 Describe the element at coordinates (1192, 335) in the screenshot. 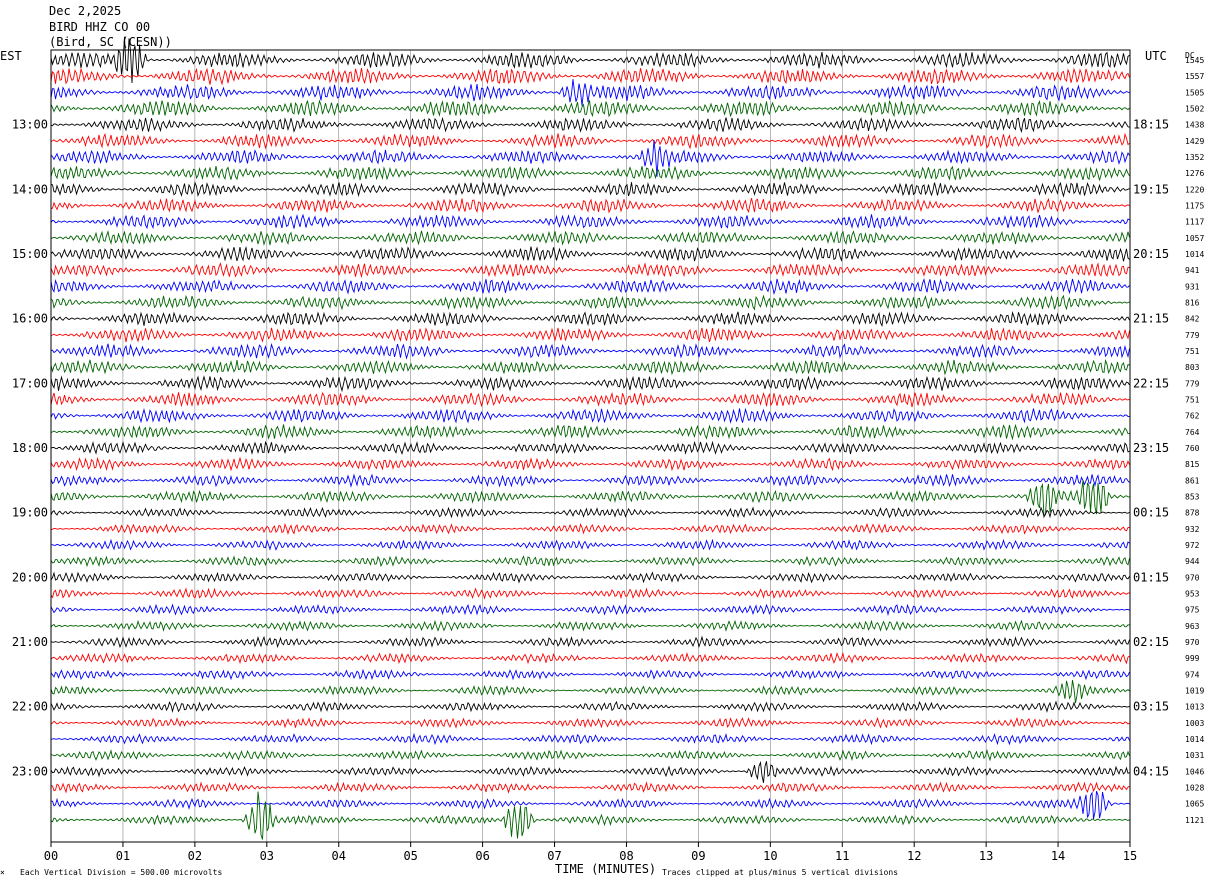

I see `dc-offset-label: 779` at that location.